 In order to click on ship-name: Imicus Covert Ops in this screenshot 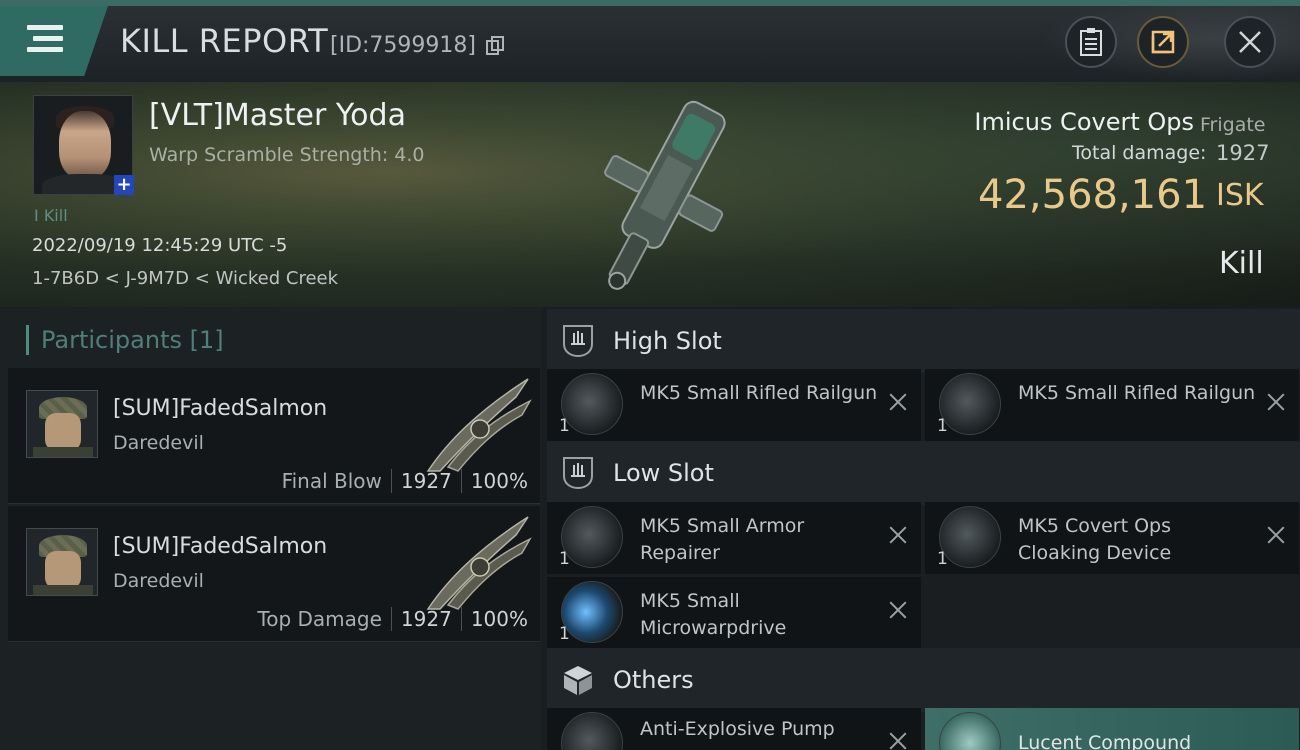, I will do `click(1084, 122)`.